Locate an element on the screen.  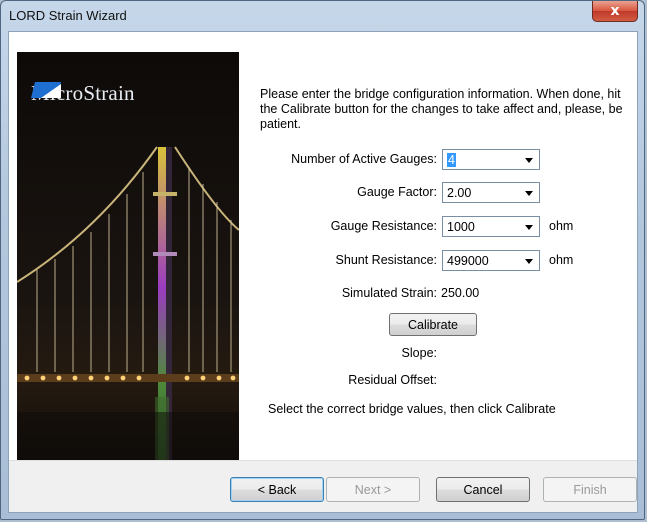
cancel-button-label: Cancel is located at coordinates (483, 489).